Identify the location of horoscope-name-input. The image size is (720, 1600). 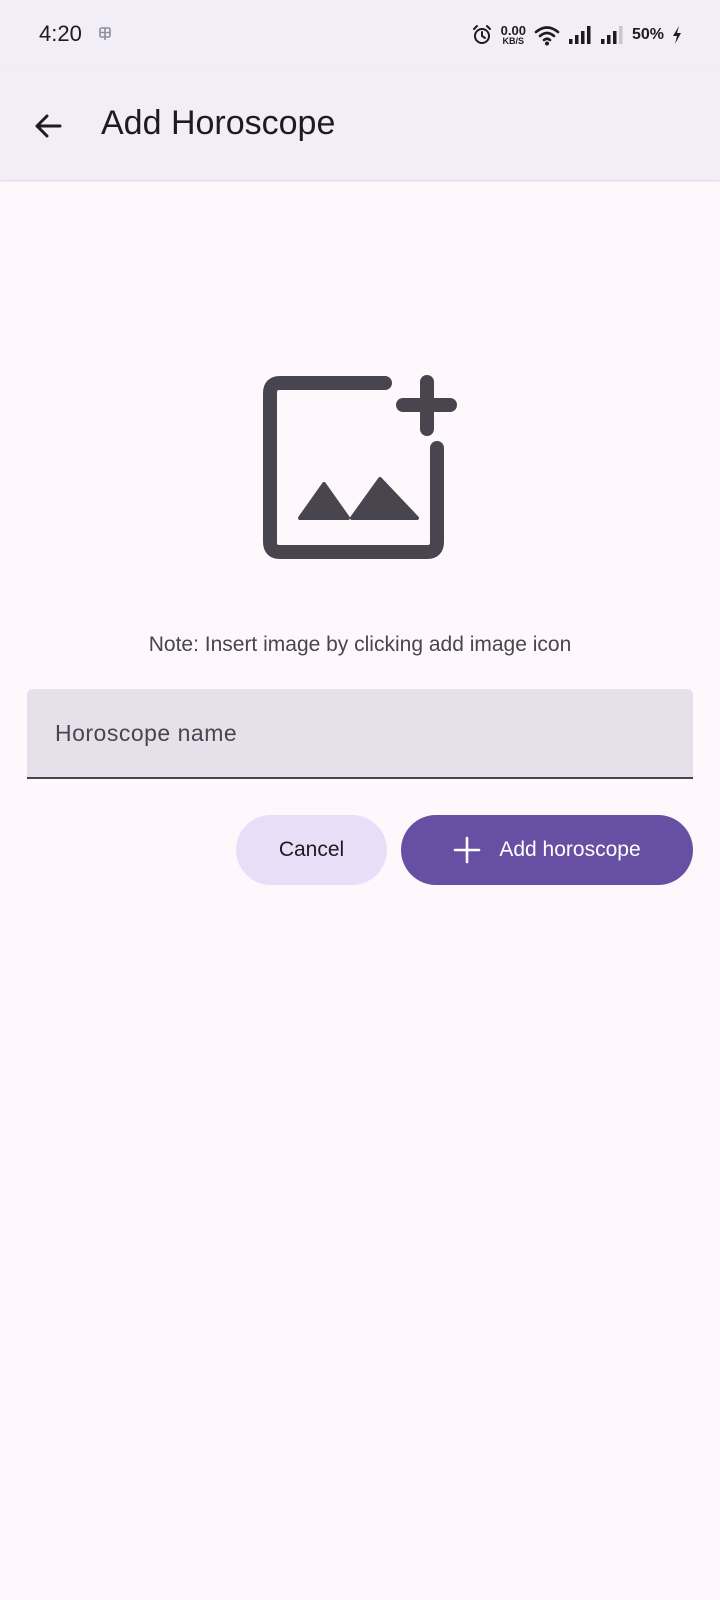
(360, 733).